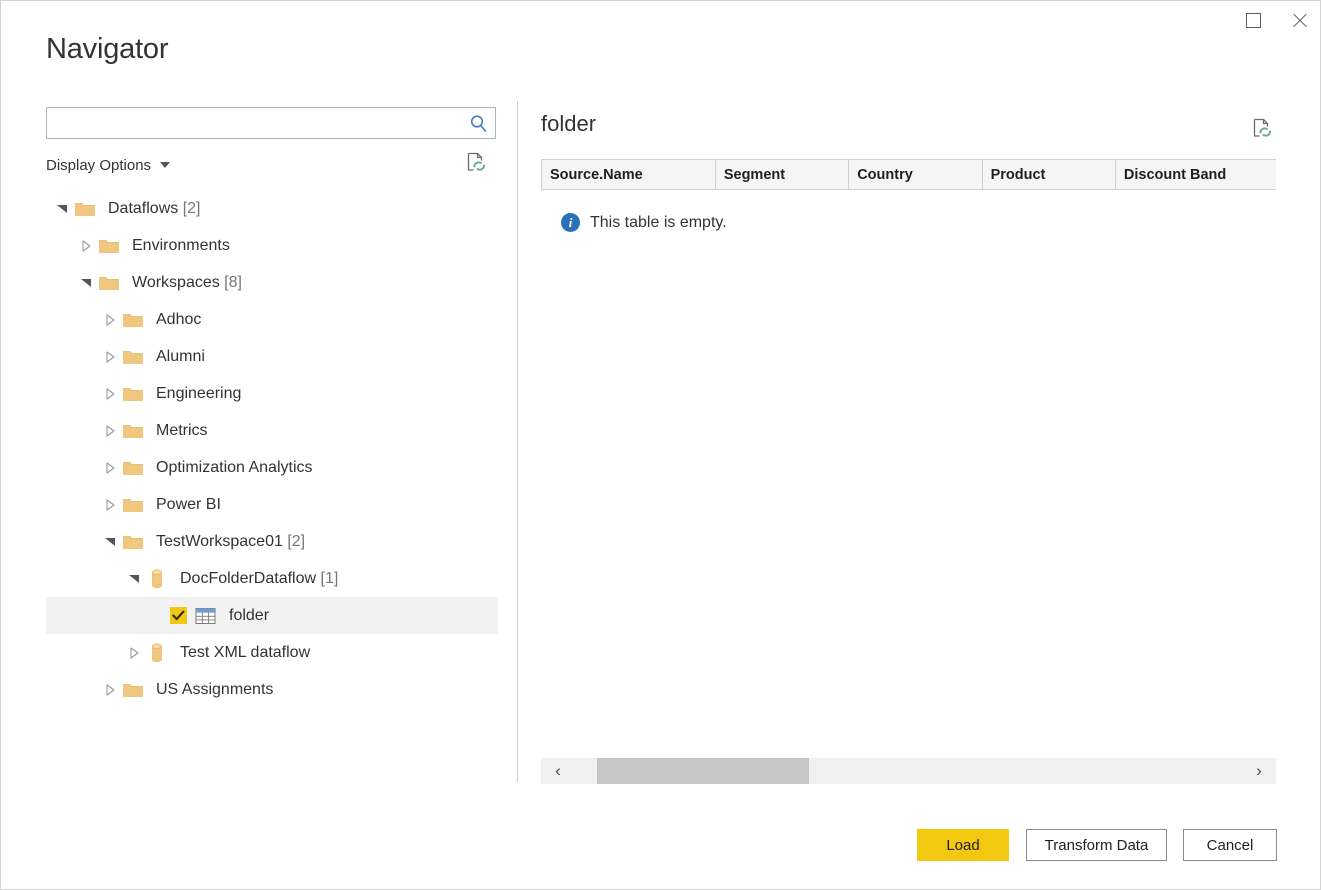 Image resolution: width=1321 pixels, height=890 pixels. Describe the element at coordinates (1230, 845) in the screenshot. I see `cancel-button: Cancel` at that location.